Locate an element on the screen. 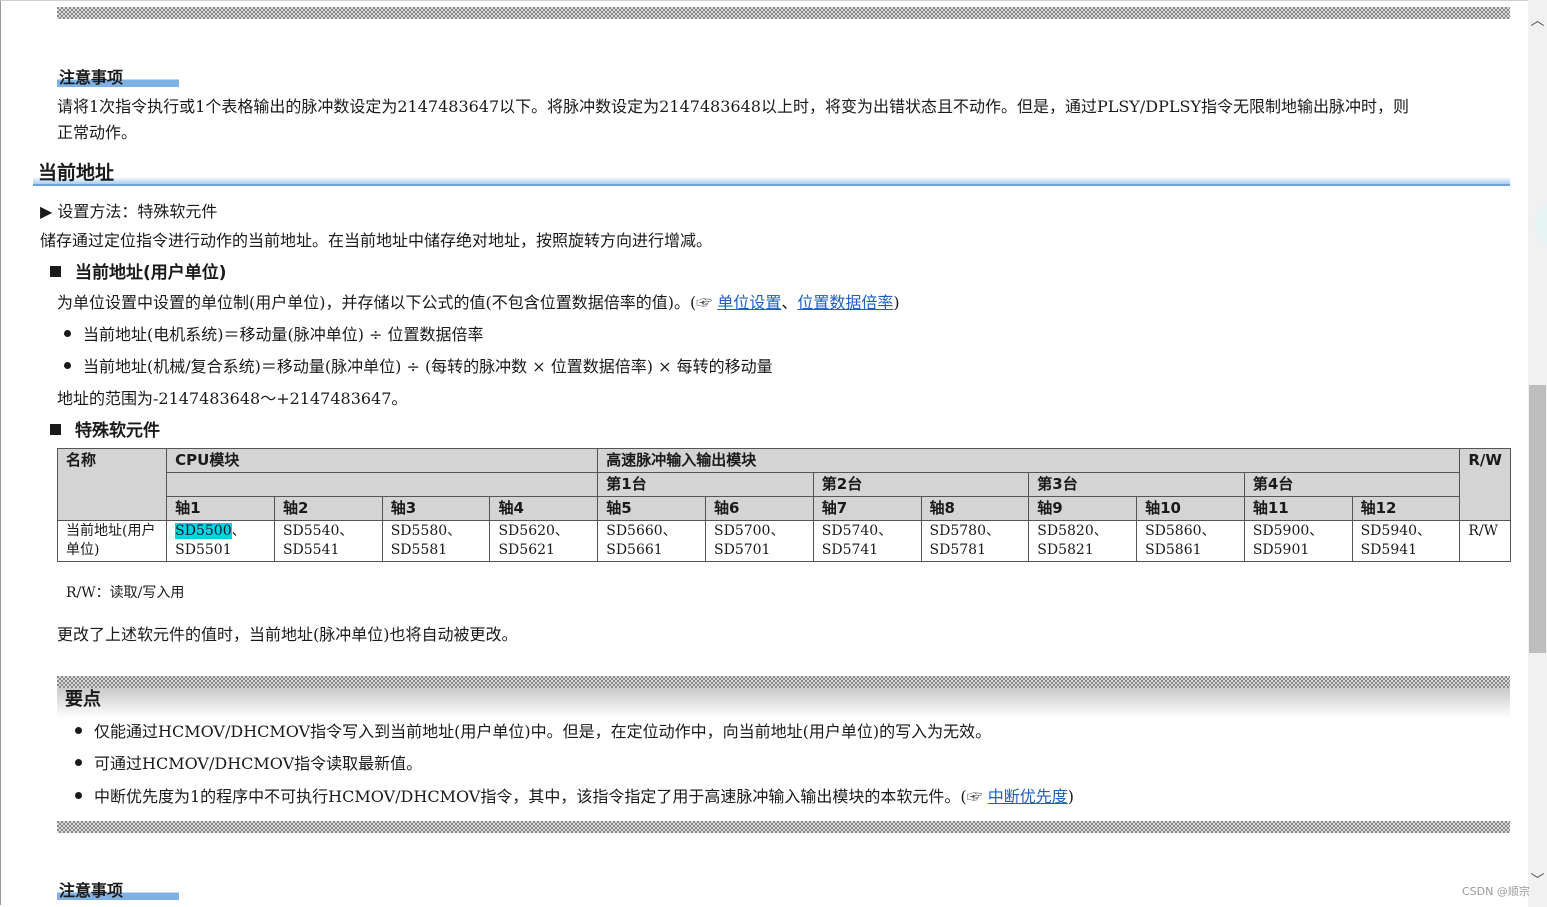  cell-device-1: SD5660、 is located at coordinates (641, 531).